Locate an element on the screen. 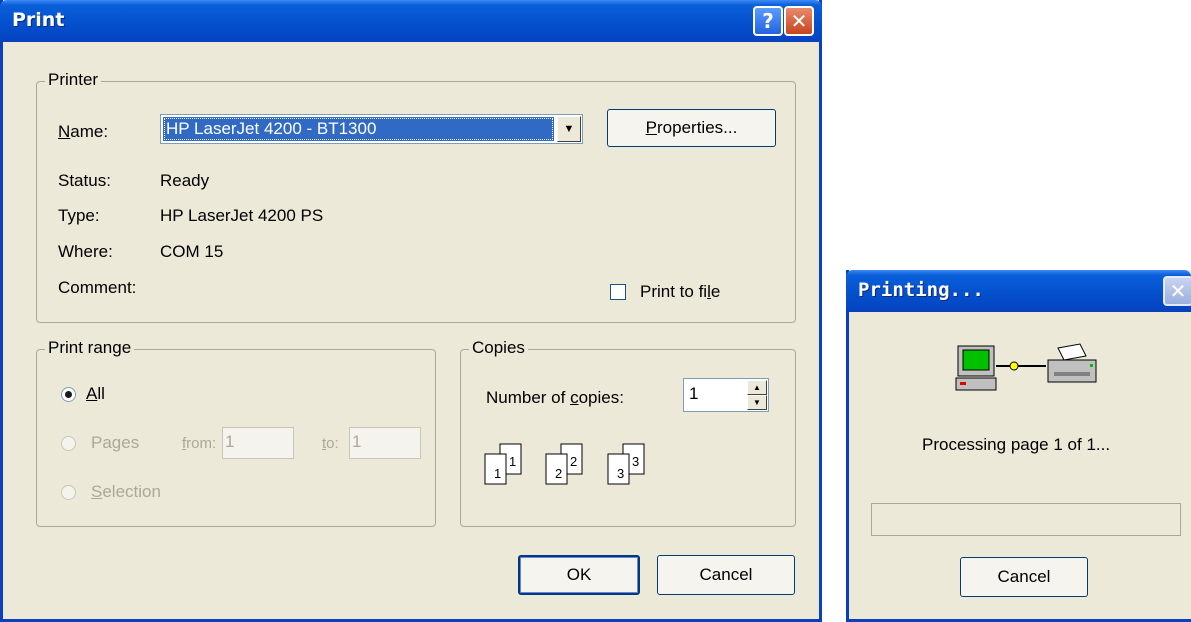 This screenshot has width=1191, height=622. print-to-file-label: Print to file is located at coordinates (680, 292).